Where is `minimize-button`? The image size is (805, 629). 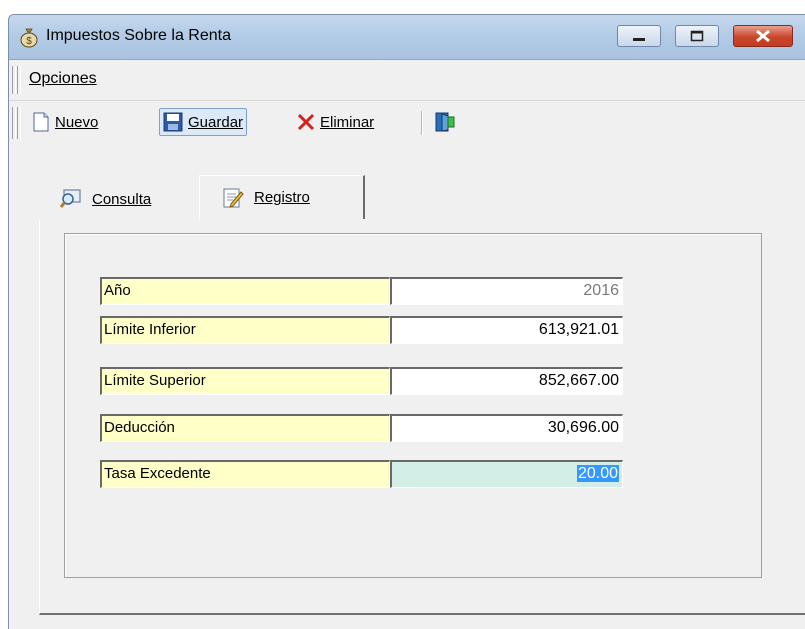
minimize-button is located at coordinates (639, 36).